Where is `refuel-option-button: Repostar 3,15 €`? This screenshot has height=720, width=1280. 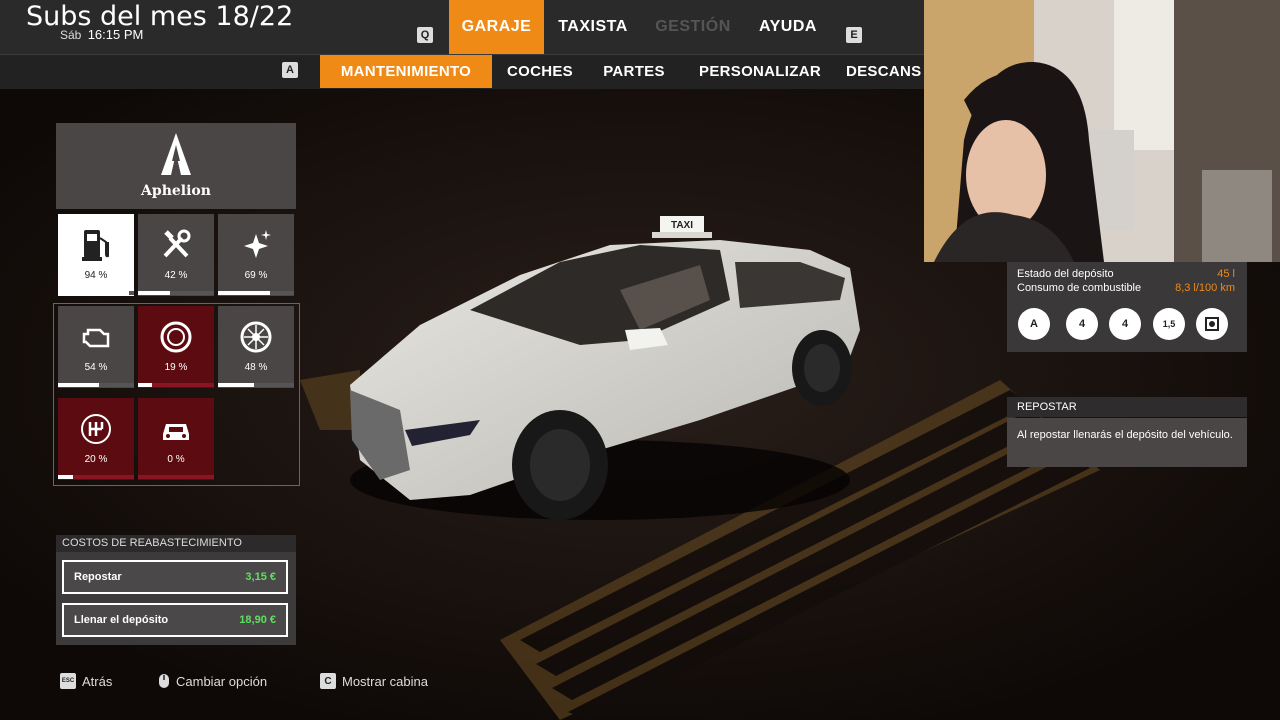
refuel-option-button: Repostar 3,15 € is located at coordinates (175, 577).